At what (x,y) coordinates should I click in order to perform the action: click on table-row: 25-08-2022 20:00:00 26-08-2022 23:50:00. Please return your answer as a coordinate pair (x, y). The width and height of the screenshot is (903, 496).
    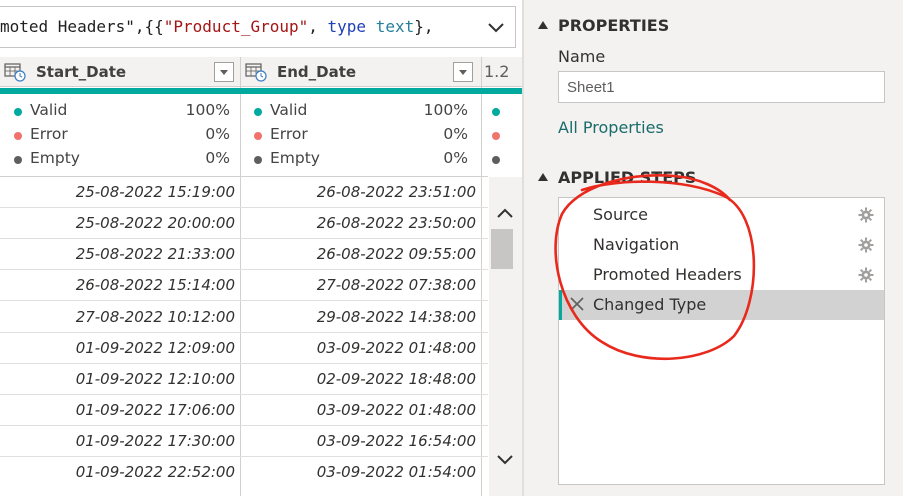
    Looking at the image, I should click on (244, 223).